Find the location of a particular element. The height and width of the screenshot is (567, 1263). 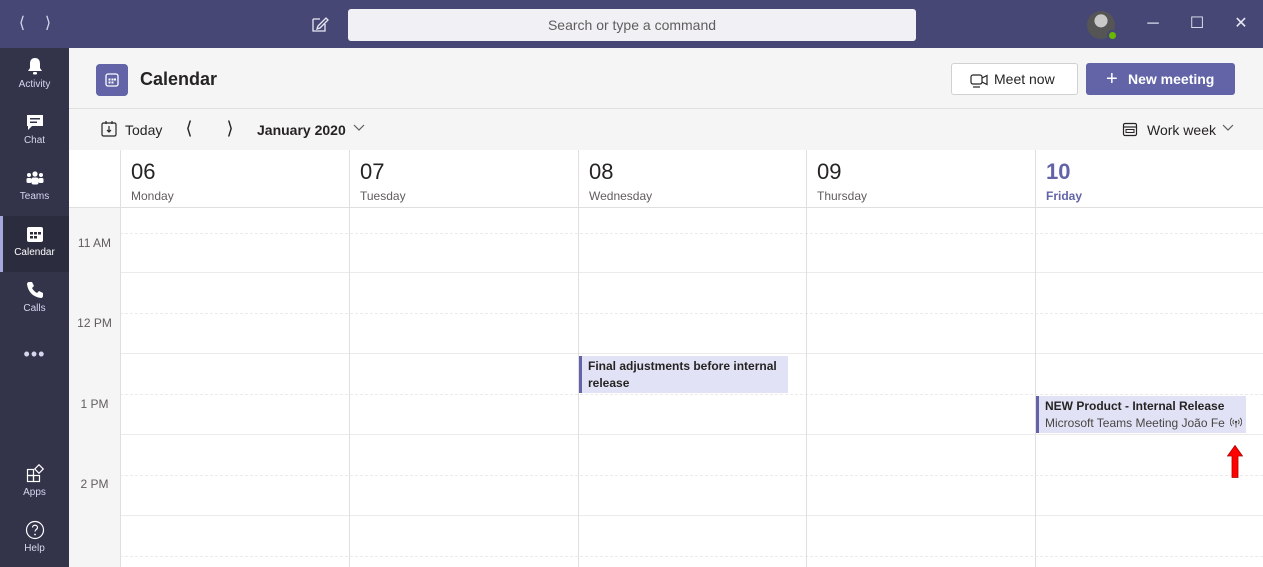

day-name: Wednesday is located at coordinates (621, 196).